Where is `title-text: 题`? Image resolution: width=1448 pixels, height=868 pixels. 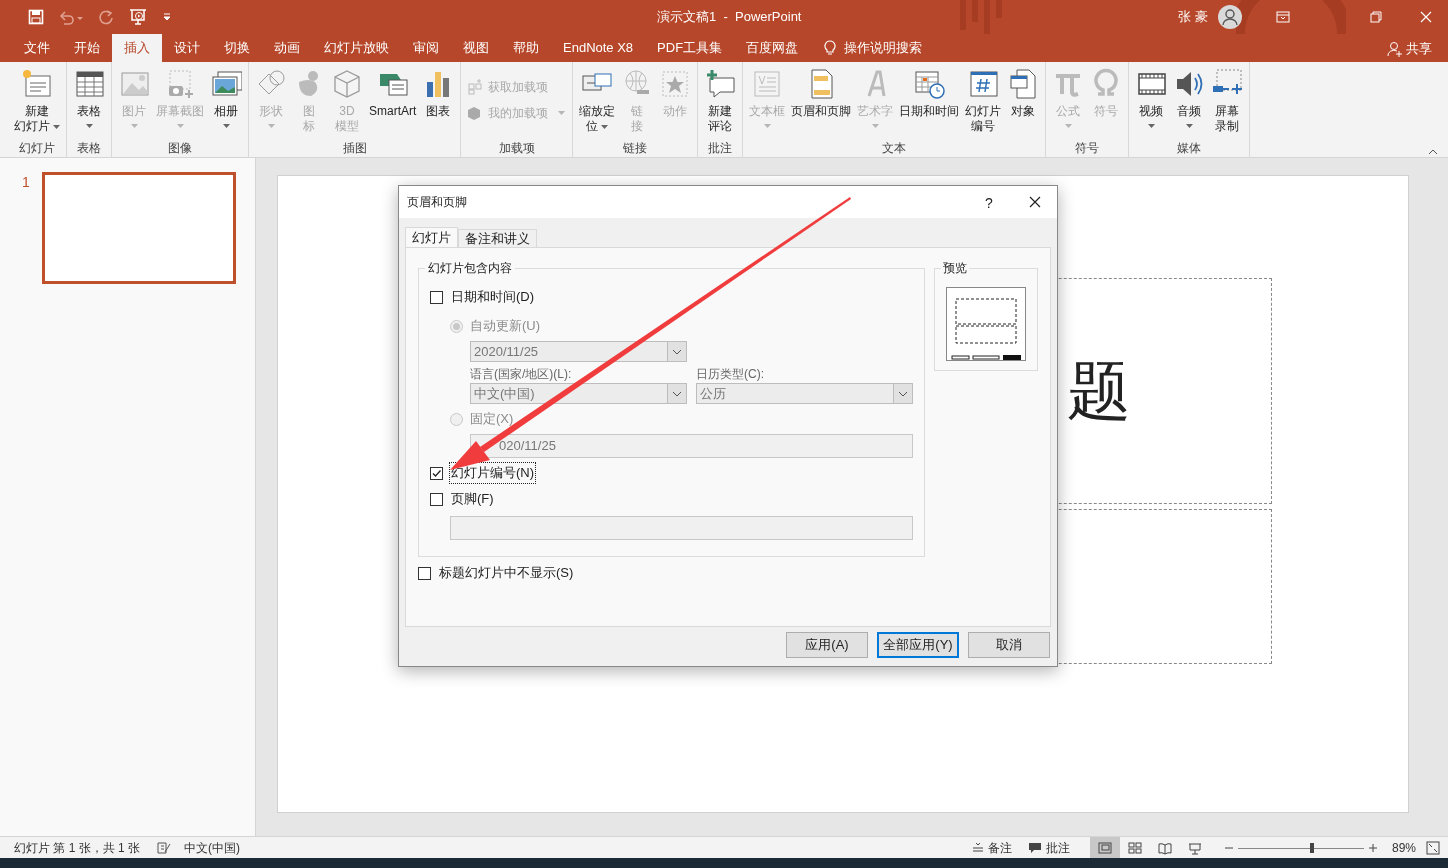
title-text: 题 is located at coordinates (1099, 391).